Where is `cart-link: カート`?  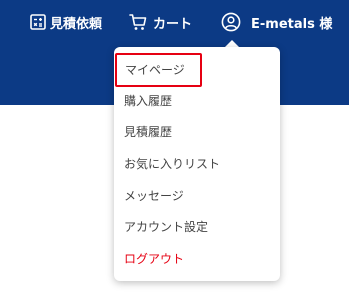 cart-link: カート is located at coordinates (160, 22).